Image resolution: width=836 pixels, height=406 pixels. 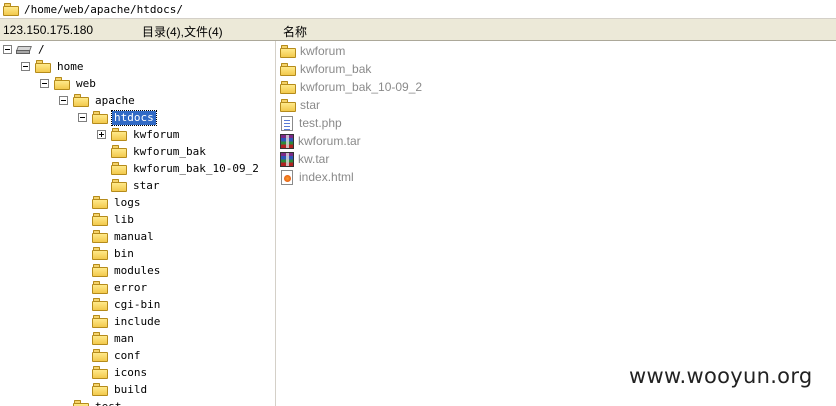 I want to click on tree-node-label-selected: htdocs, so click(x=134, y=117).